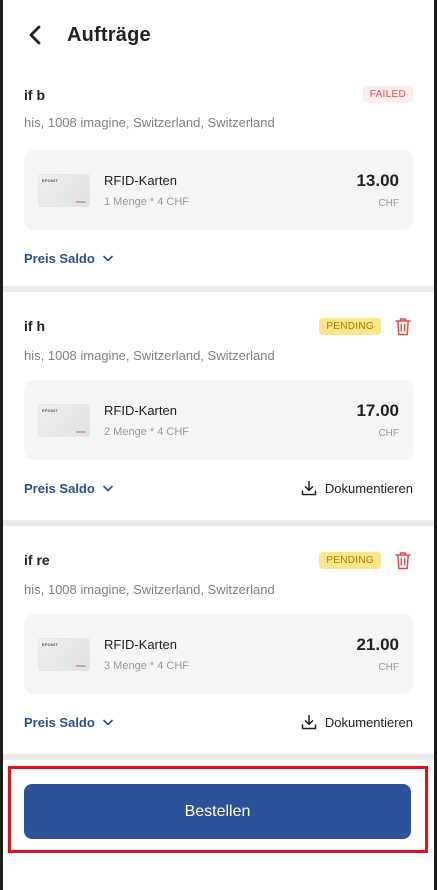 The image size is (437, 890). I want to click on status-badge: FAILED, so click(387, 94).